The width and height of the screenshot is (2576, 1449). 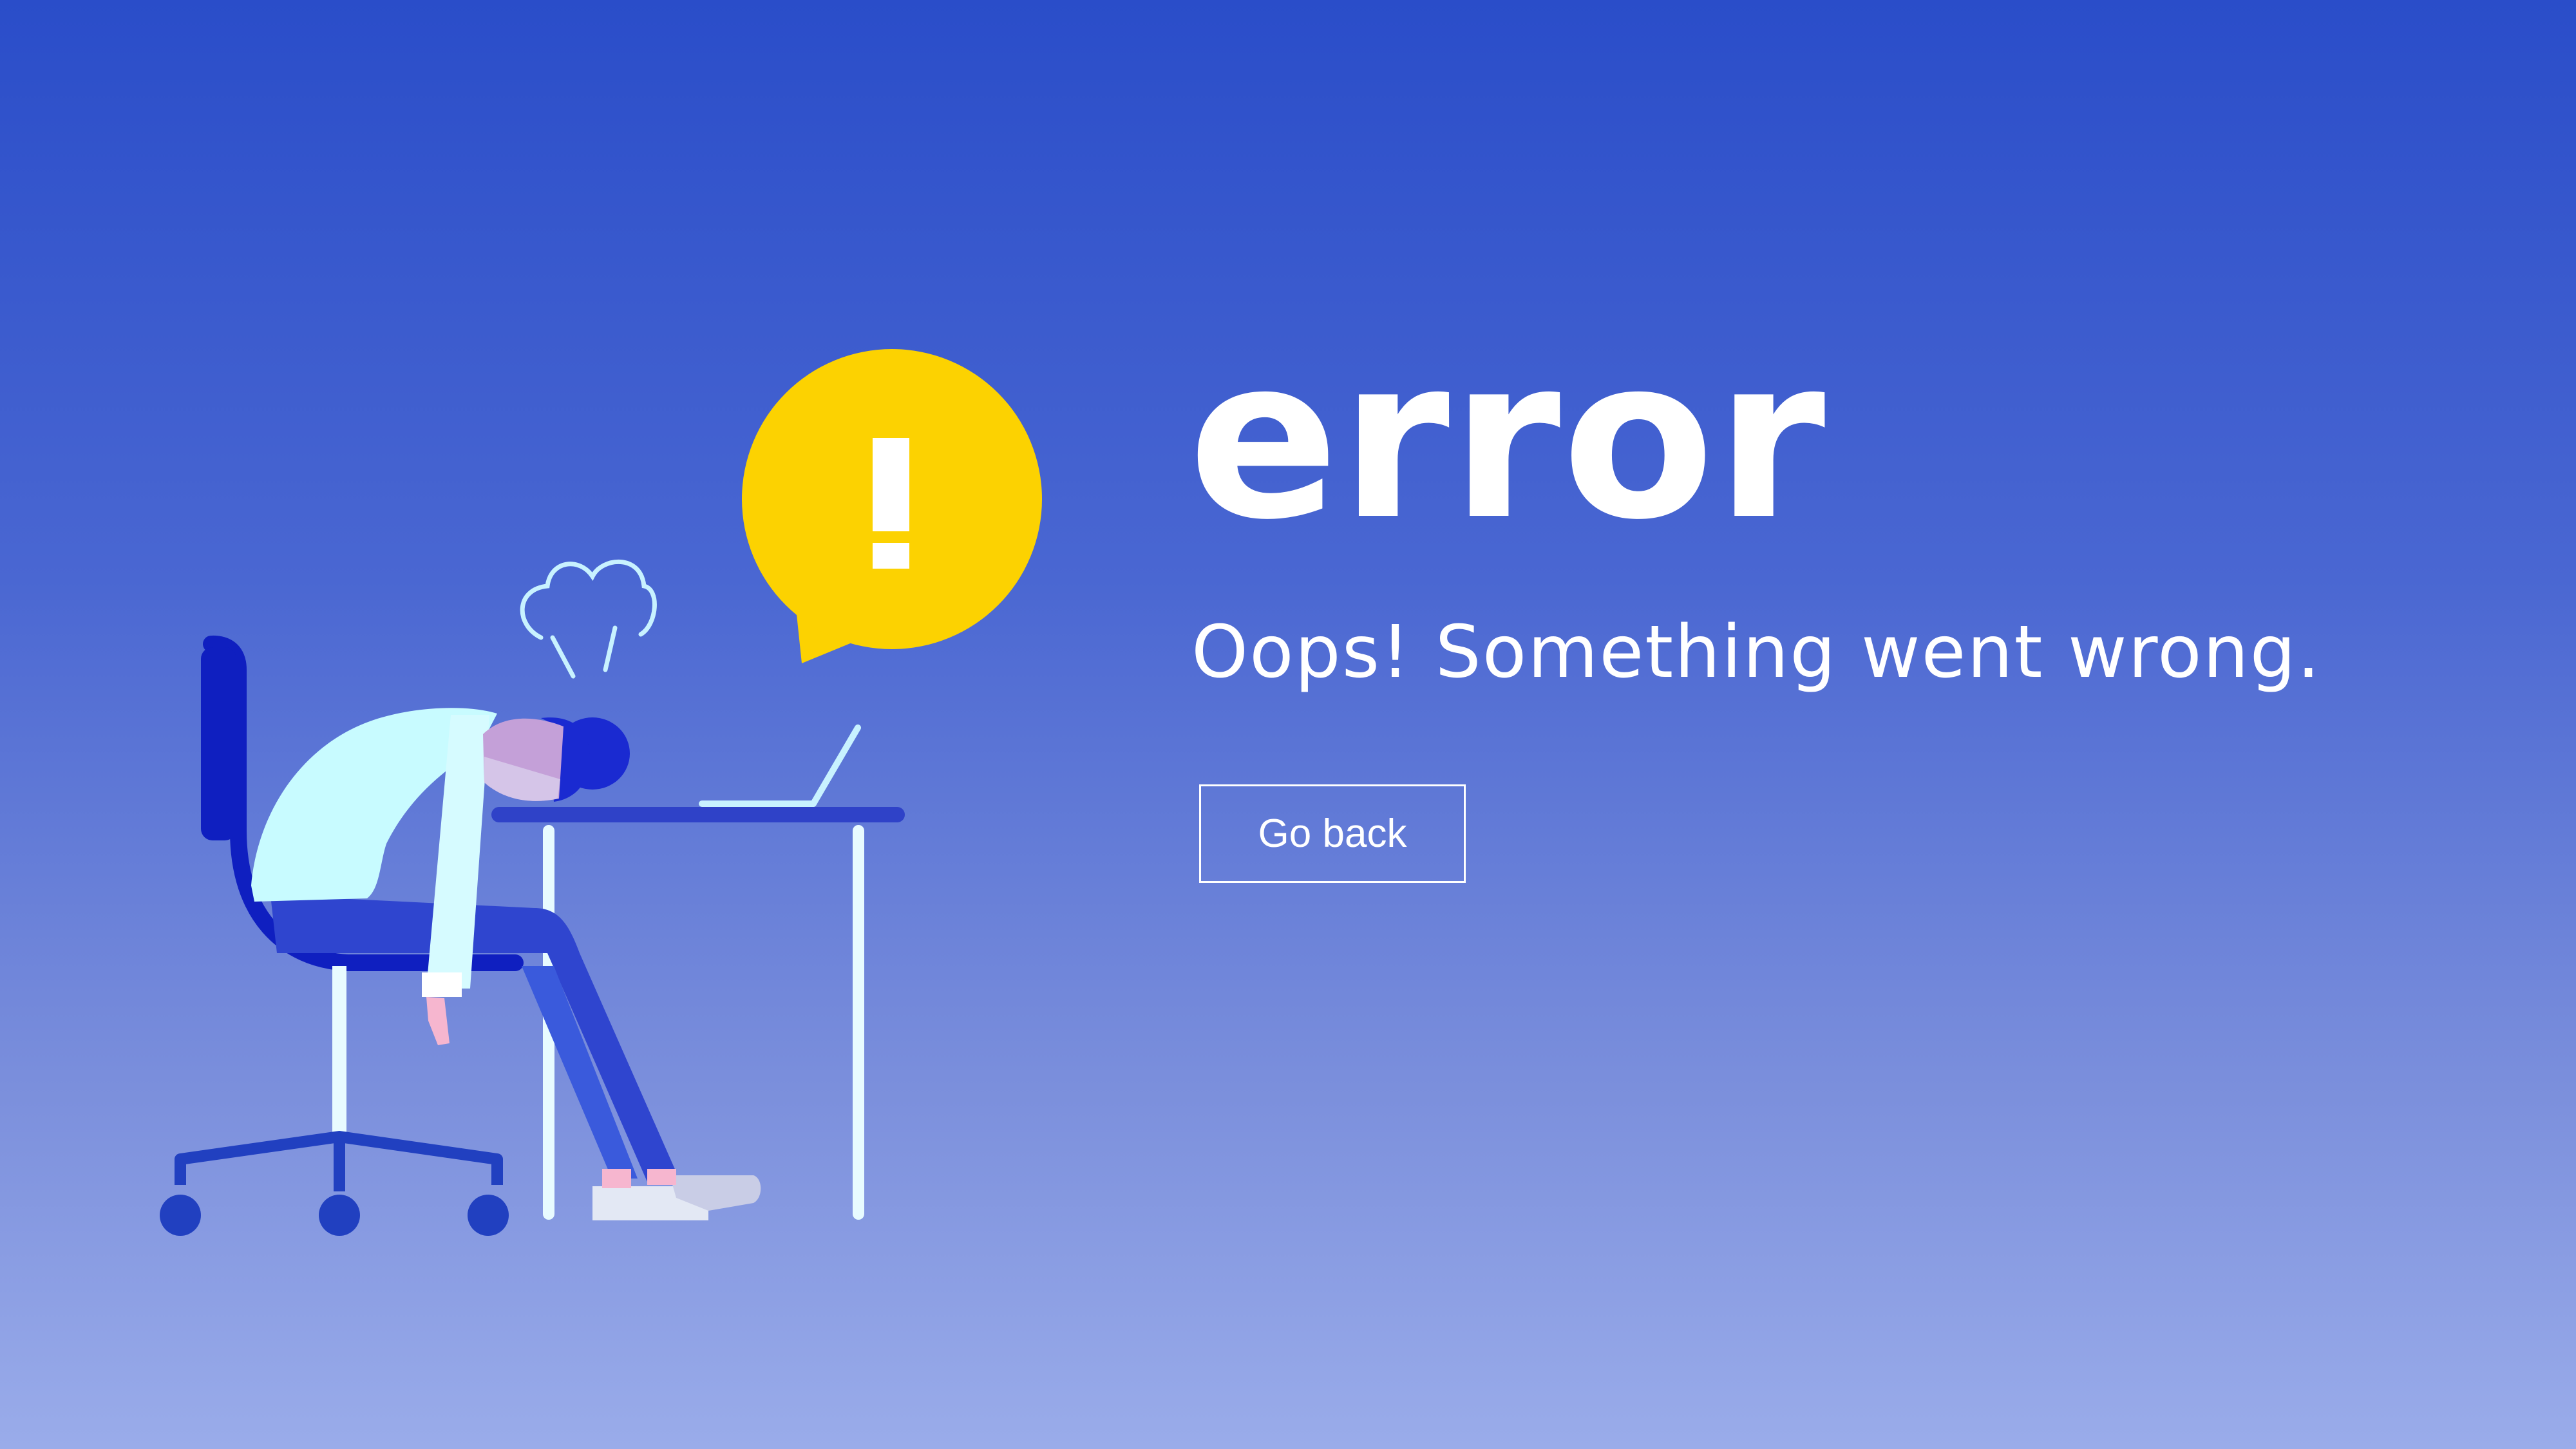 What do you see at coordinates (1333, 834) in the screenshot?
I see `go-back-button: Go back` at bounding box center [1333, 834].